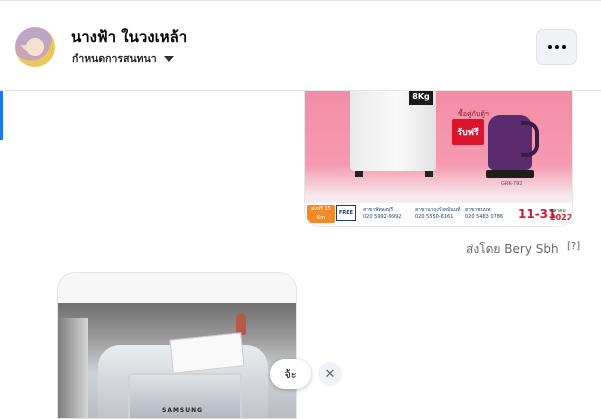 This screenshot has width=601, height=419. I want to click on promo-badge: รับฟรี, so click(468, 132).